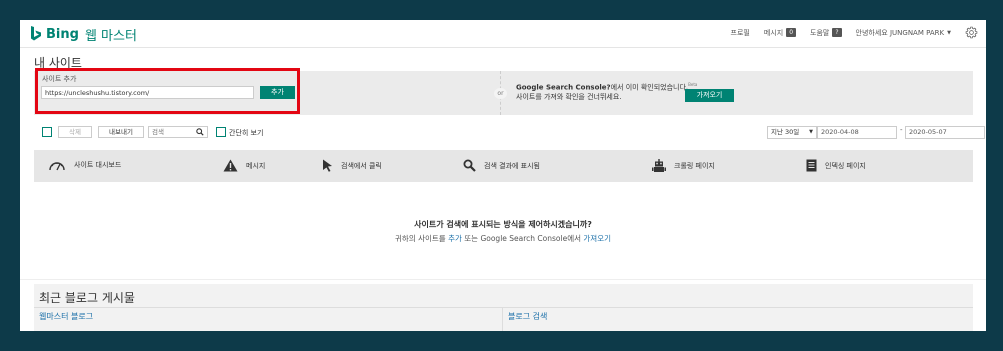  What do you see at coordinates (200, 132) in the screenshot?
I see `search-icon` at bounding box center [200, 132].